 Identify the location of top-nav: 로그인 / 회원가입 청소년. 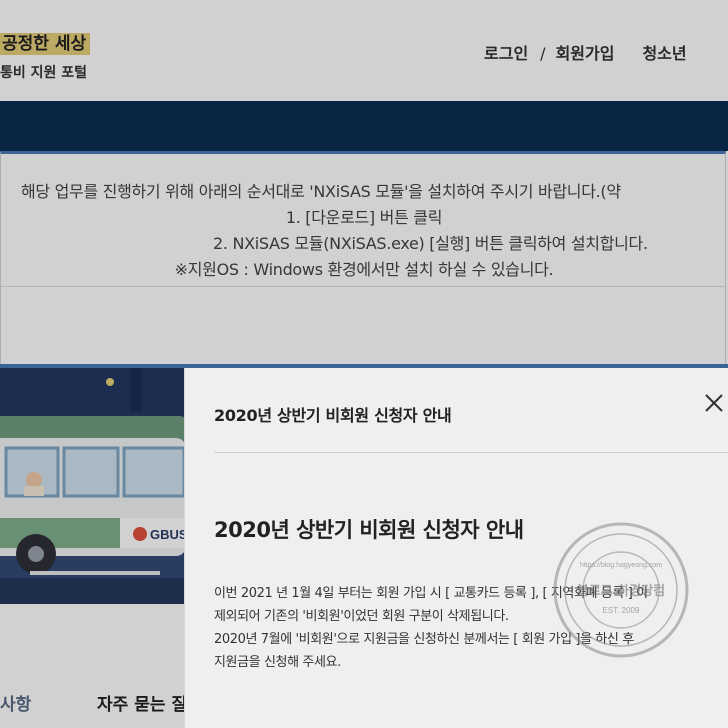
(589, 52).